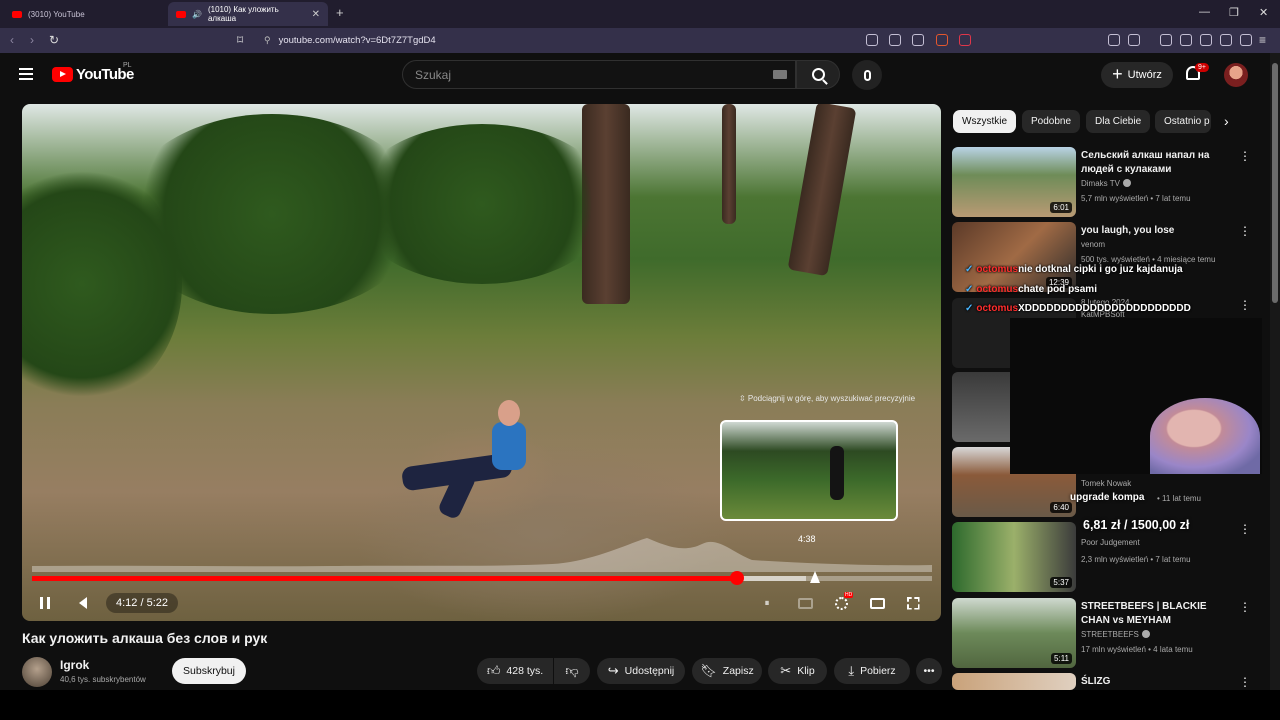  I want to click on youtube-favicon-icon, so click(181, 14).